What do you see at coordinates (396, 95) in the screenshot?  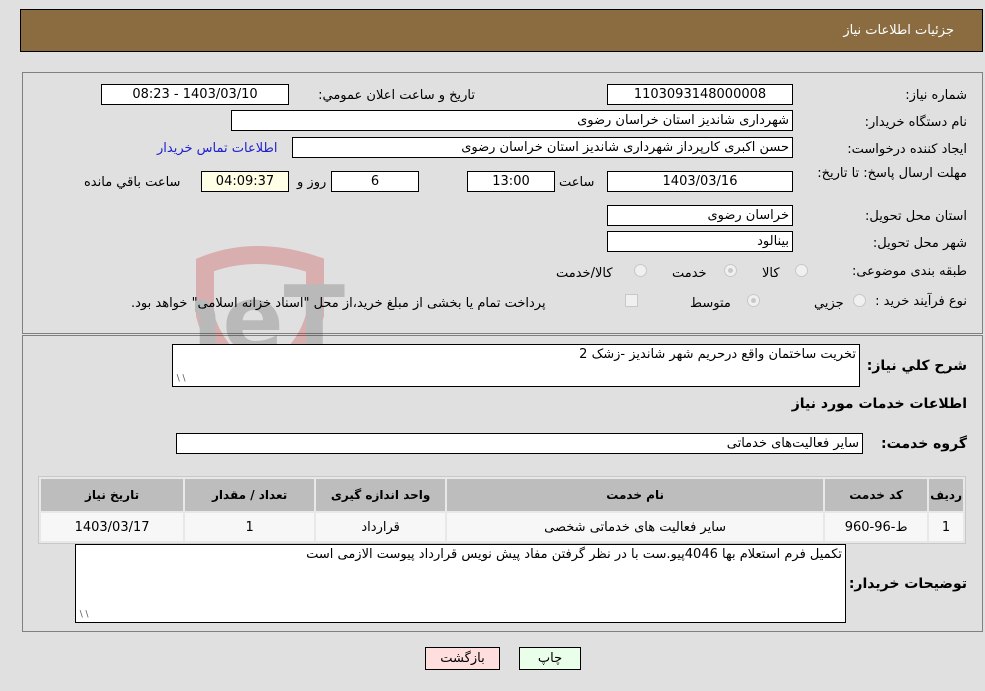 I see `announce-label: تاريخ و ساعت اعلان عمومي:` at bounding box center [396, 95].